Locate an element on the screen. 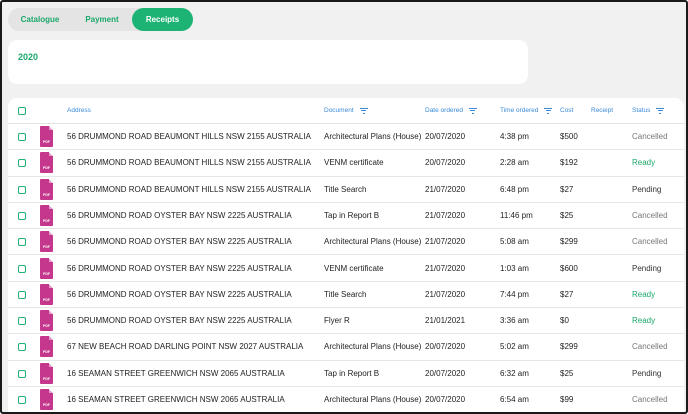 Image resolution: width=688 pixels, height=414 pixels. tab-receipts: Receipts is located at coordinates (162, 19).